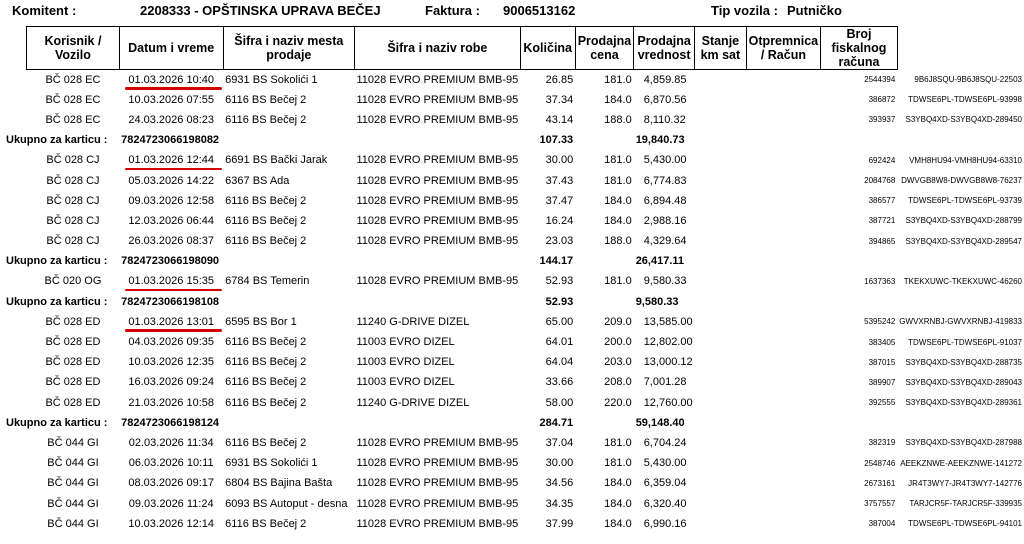  I want to click on value-cell: 9,580.33, so click(665, 281).